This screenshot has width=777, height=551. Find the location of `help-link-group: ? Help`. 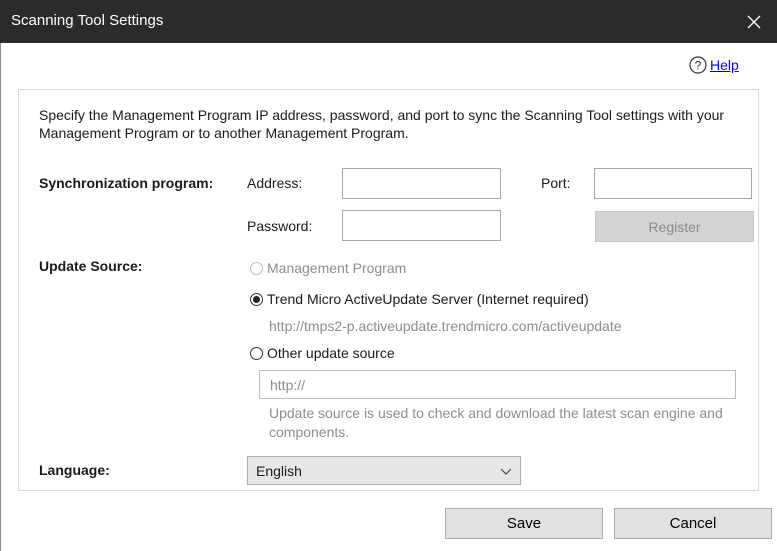

help-link-group: ? Help is located at coordinates (714, 65).